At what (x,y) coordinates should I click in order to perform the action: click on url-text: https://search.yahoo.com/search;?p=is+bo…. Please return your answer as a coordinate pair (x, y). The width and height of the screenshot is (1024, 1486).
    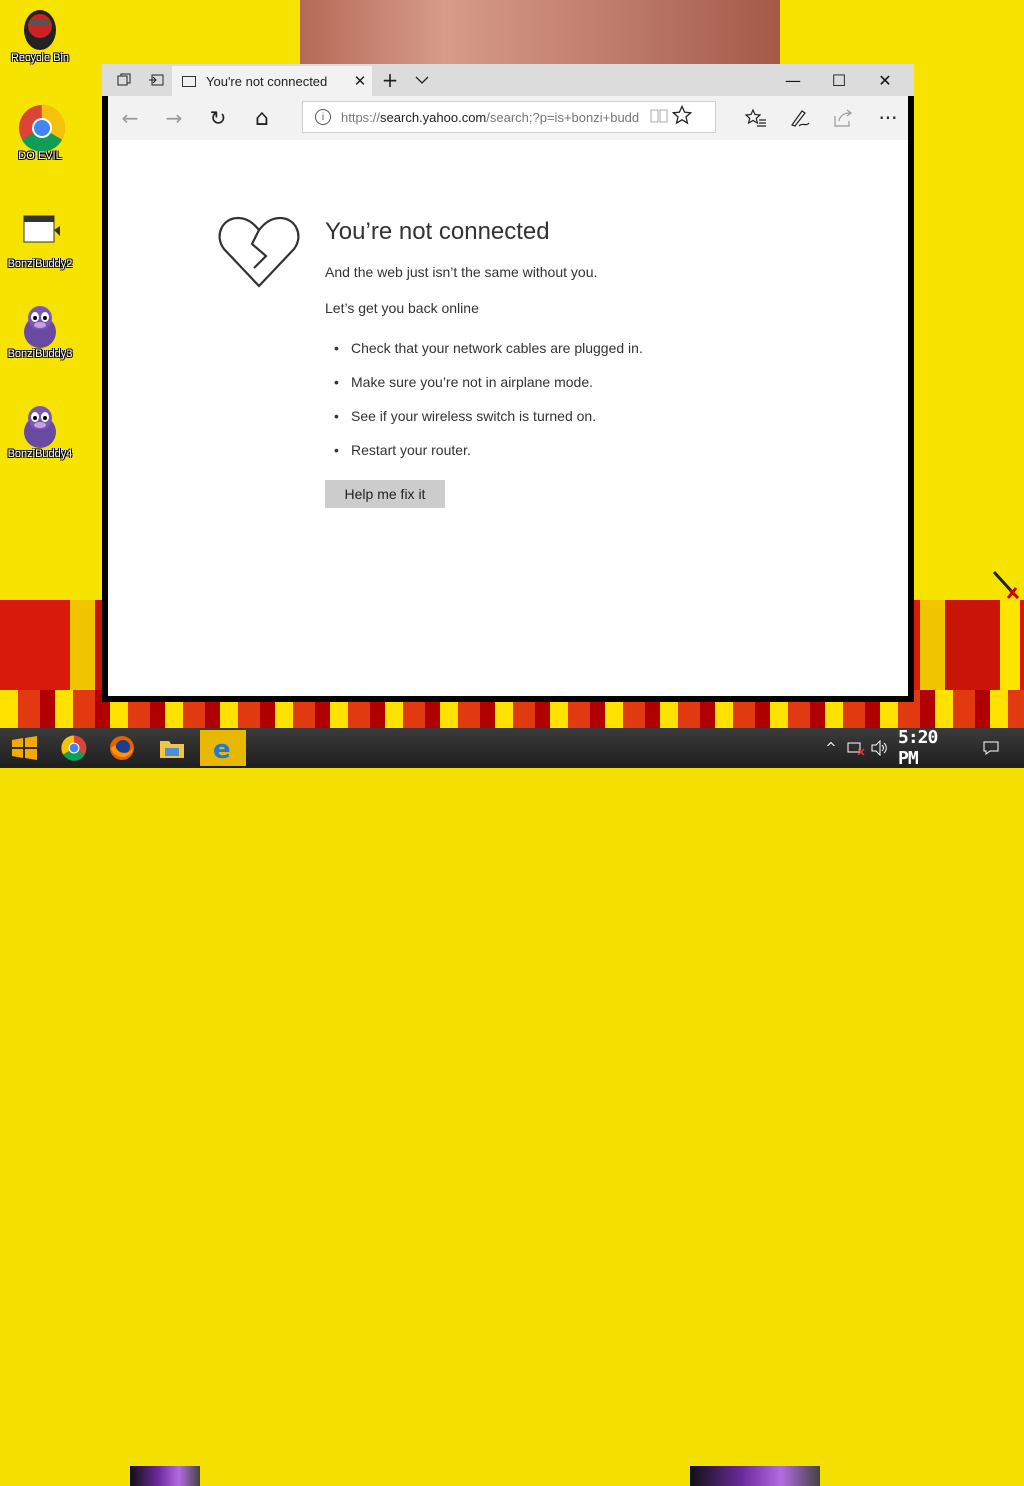
    Looking at the image, I should click on (492, 117).